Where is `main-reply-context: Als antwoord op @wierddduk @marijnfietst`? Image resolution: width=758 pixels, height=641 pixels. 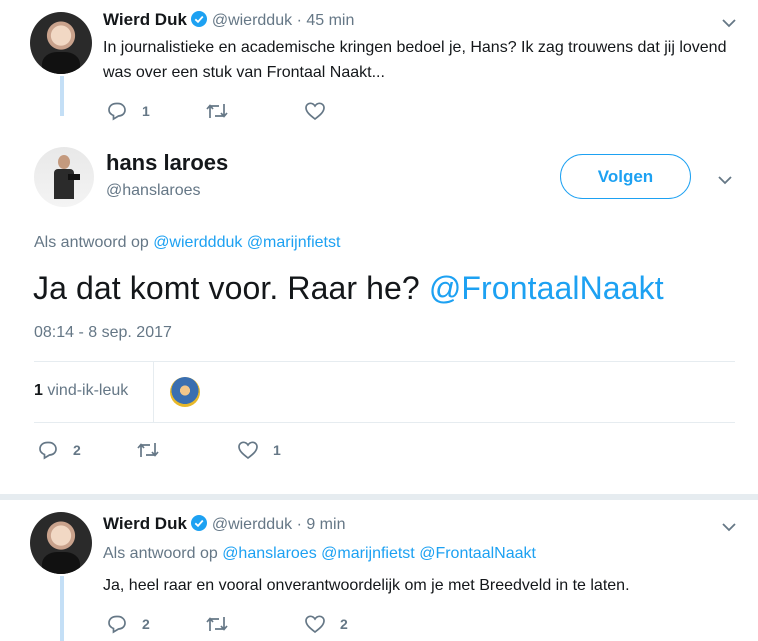
main-reply-context: Als antwoord op @wierddduk @marijnfietst is located at coordinates (187, 243).